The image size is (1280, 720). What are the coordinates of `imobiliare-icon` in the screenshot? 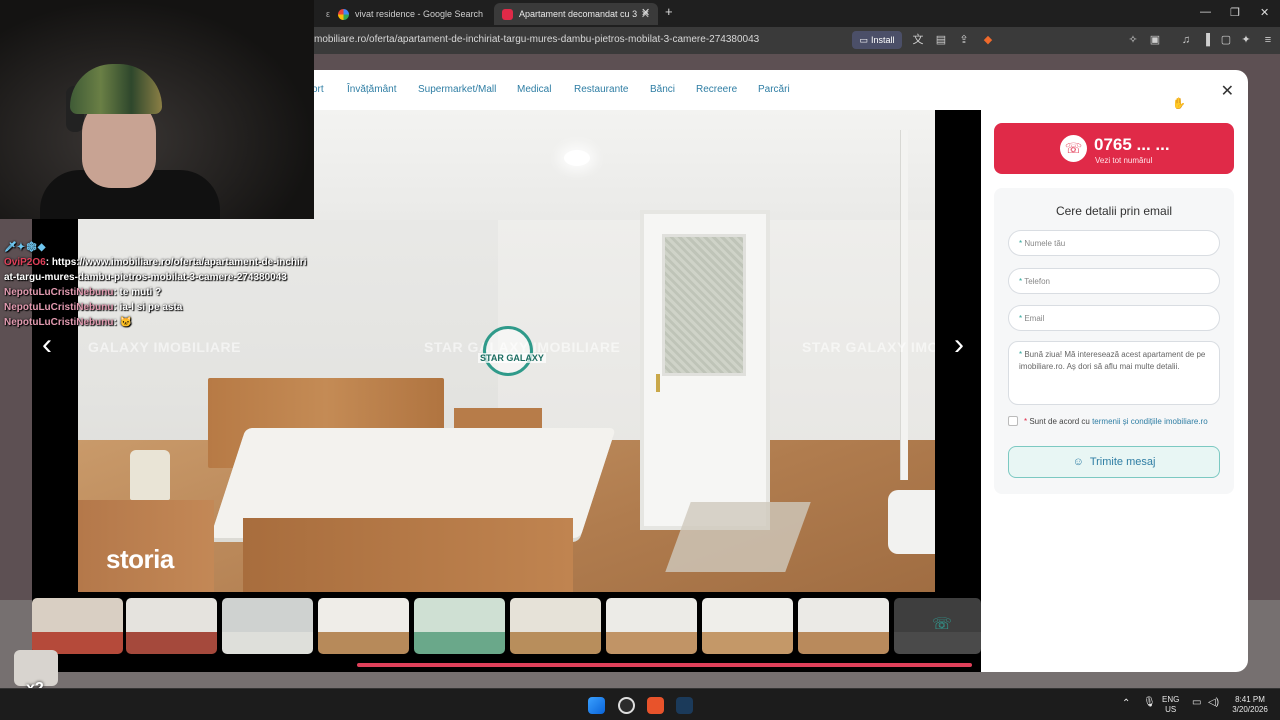 It's located at (507, 14).